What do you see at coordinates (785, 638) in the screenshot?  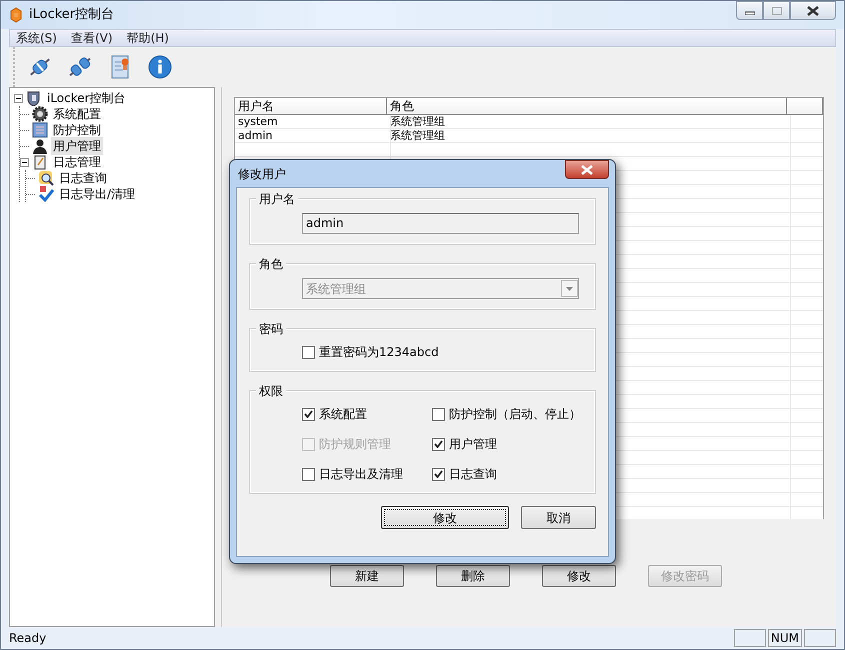 I see `status-indicator: NUM` at bounding box center [785, 638].